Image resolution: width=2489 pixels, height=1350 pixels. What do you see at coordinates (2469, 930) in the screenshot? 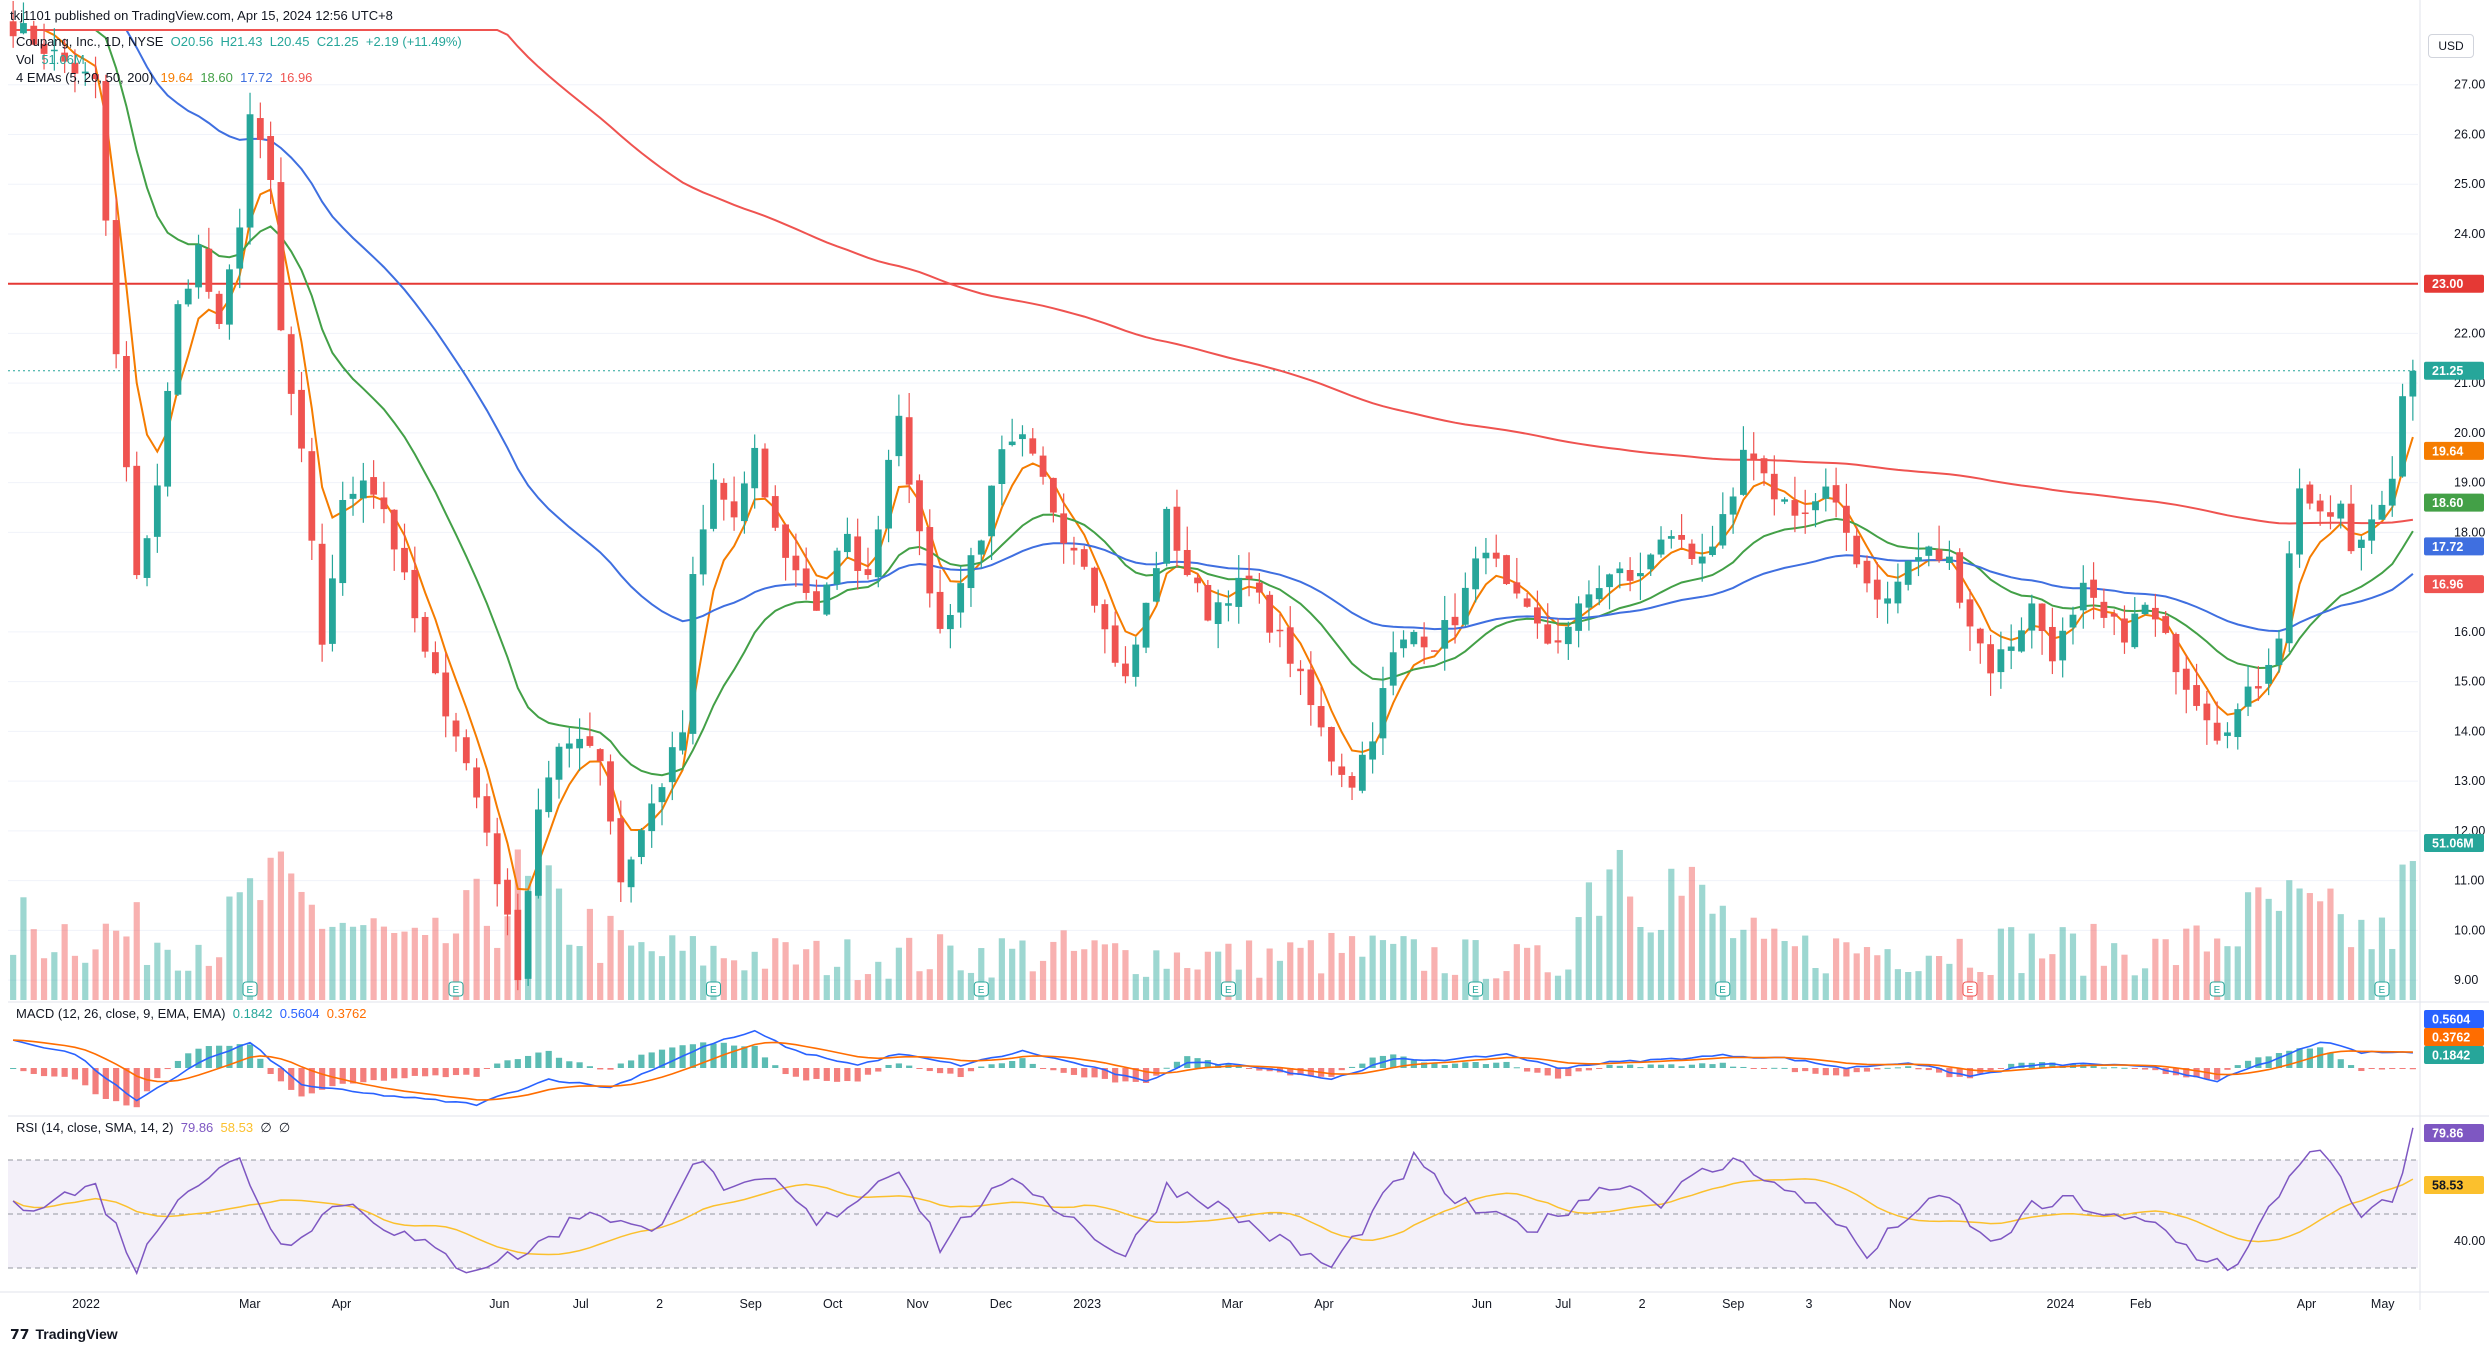
I see `price-tick-label: 10.00` at bounding box center [2469, 930].